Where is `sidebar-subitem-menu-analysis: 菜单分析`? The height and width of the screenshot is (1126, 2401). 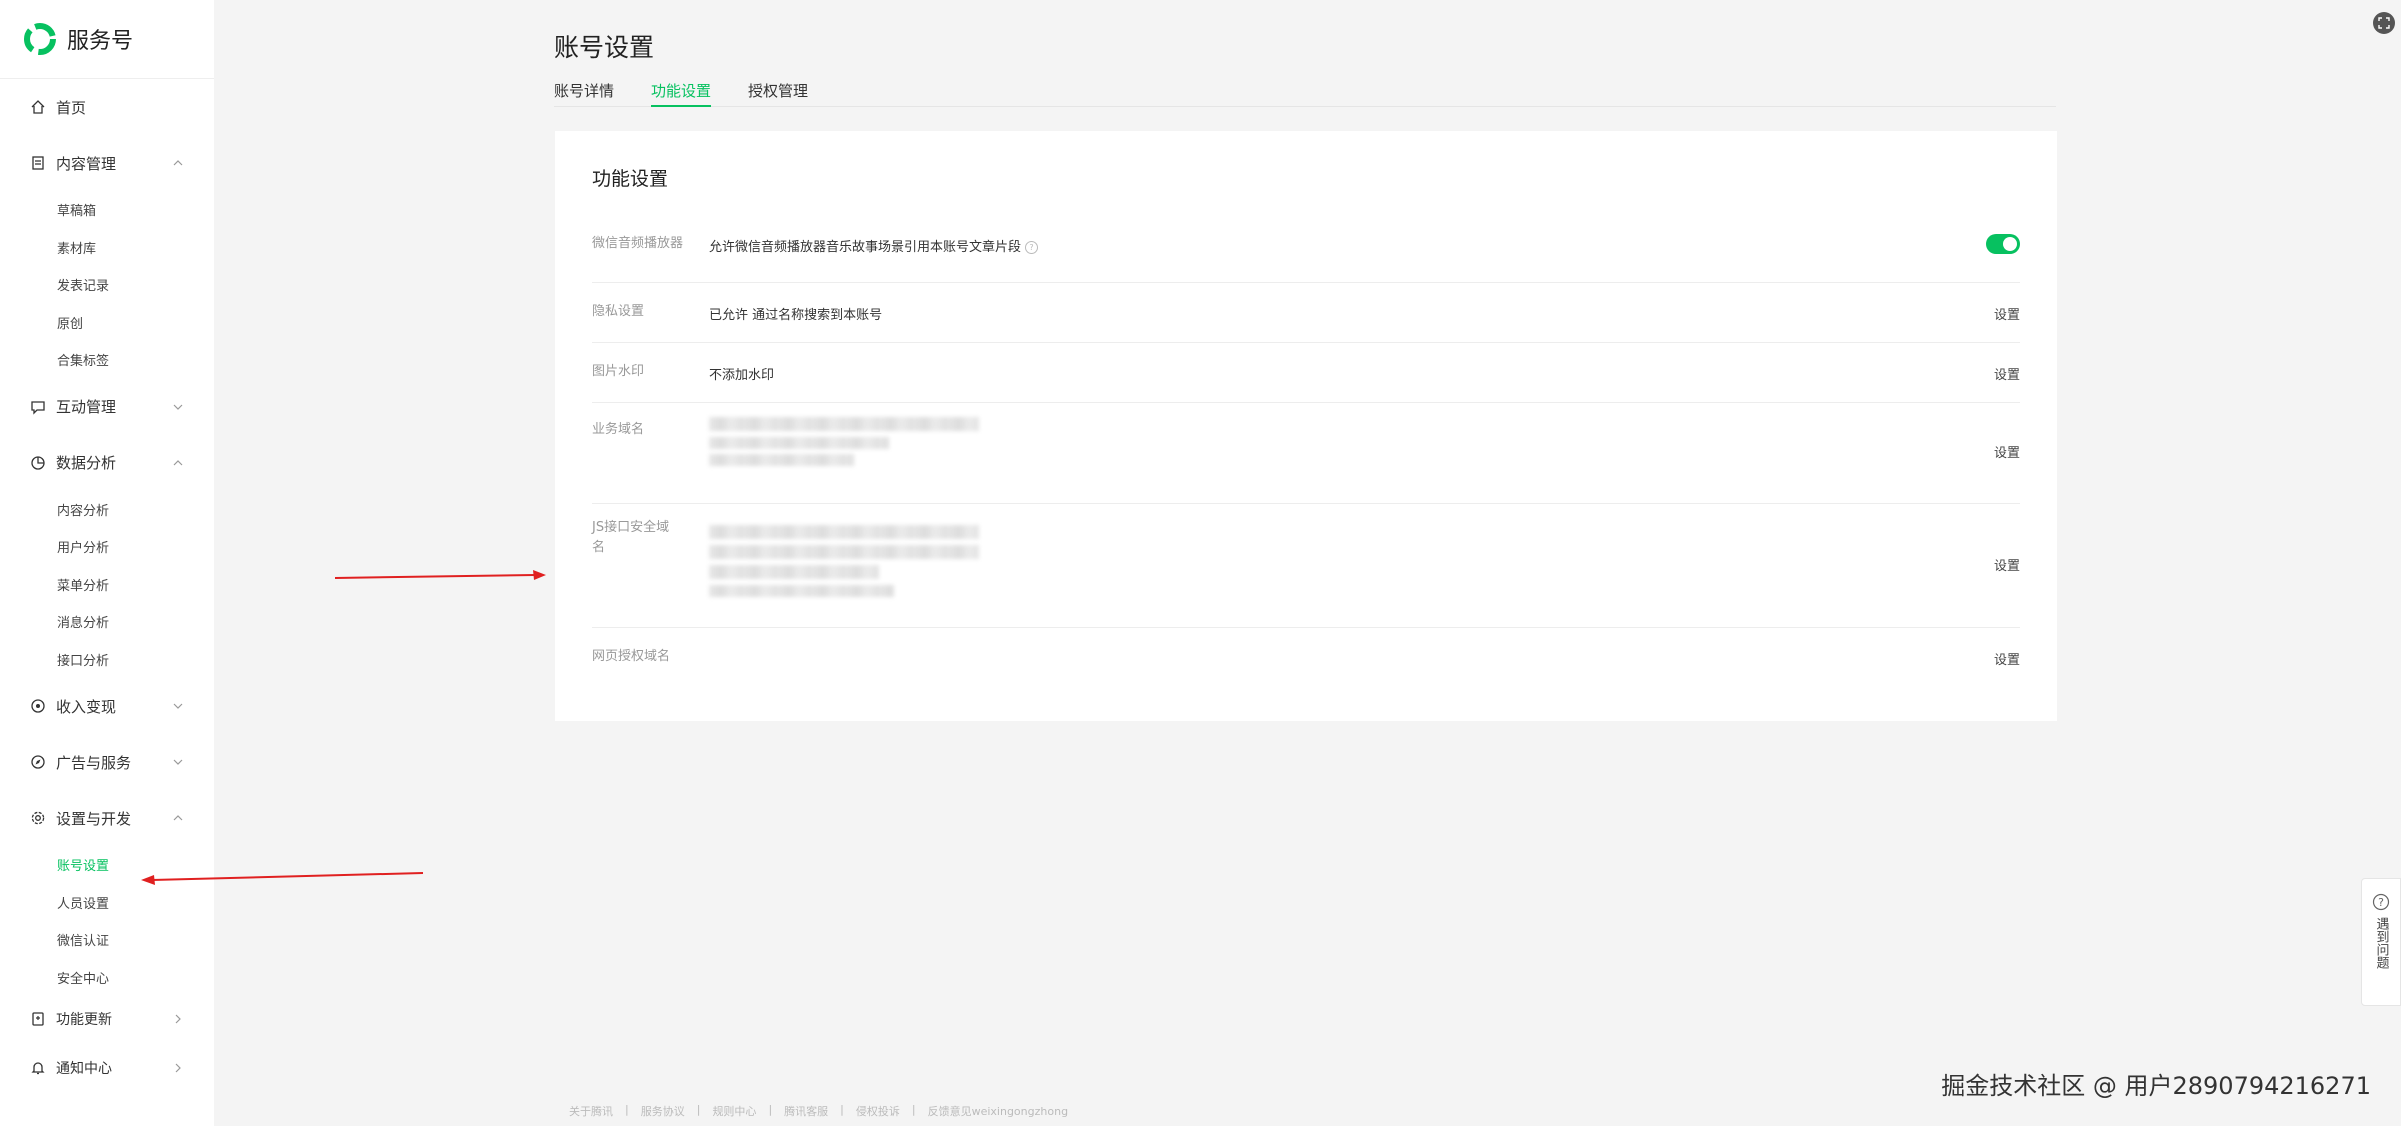
sidebar-subitem-menu-analysis: 菜单分析 is located at coordinates (107, 585).